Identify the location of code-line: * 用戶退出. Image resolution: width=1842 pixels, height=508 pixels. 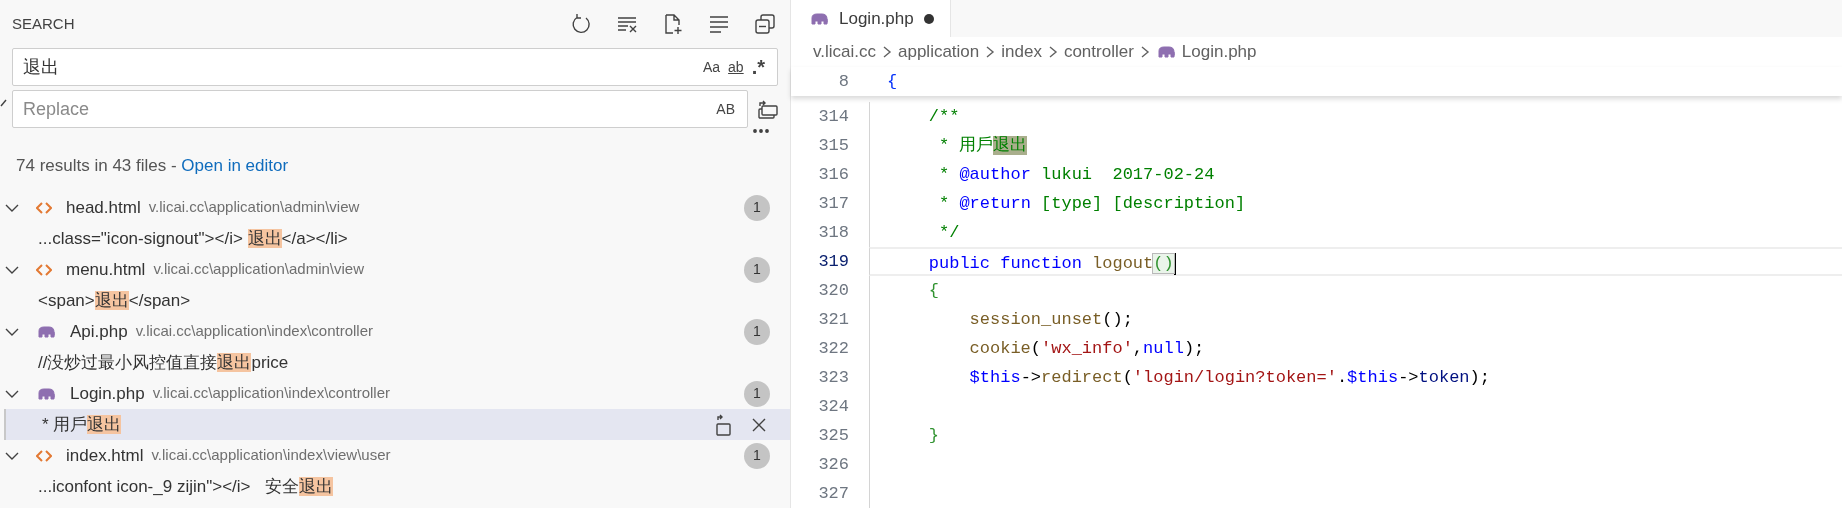
(983, 145).